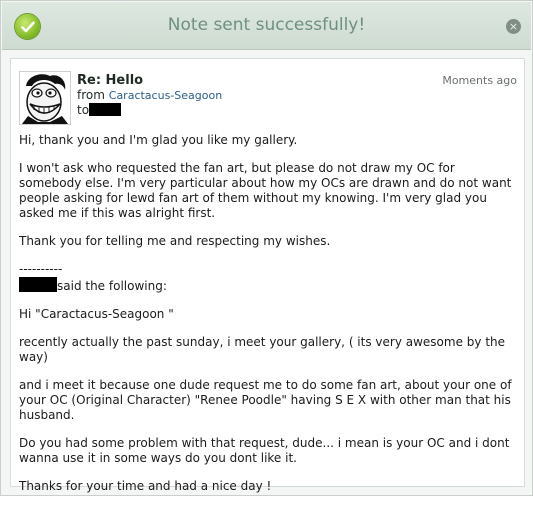  What do you see at coordinates (38, 284) in the screenshot?
I see `redacted-quoted-user` at bounding box center [38, 284].